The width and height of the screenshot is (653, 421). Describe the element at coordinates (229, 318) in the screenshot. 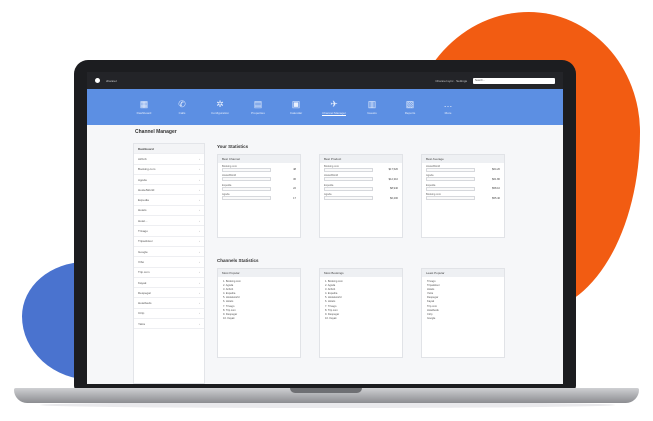

I see `list-item: 10. Kayak` at that location.